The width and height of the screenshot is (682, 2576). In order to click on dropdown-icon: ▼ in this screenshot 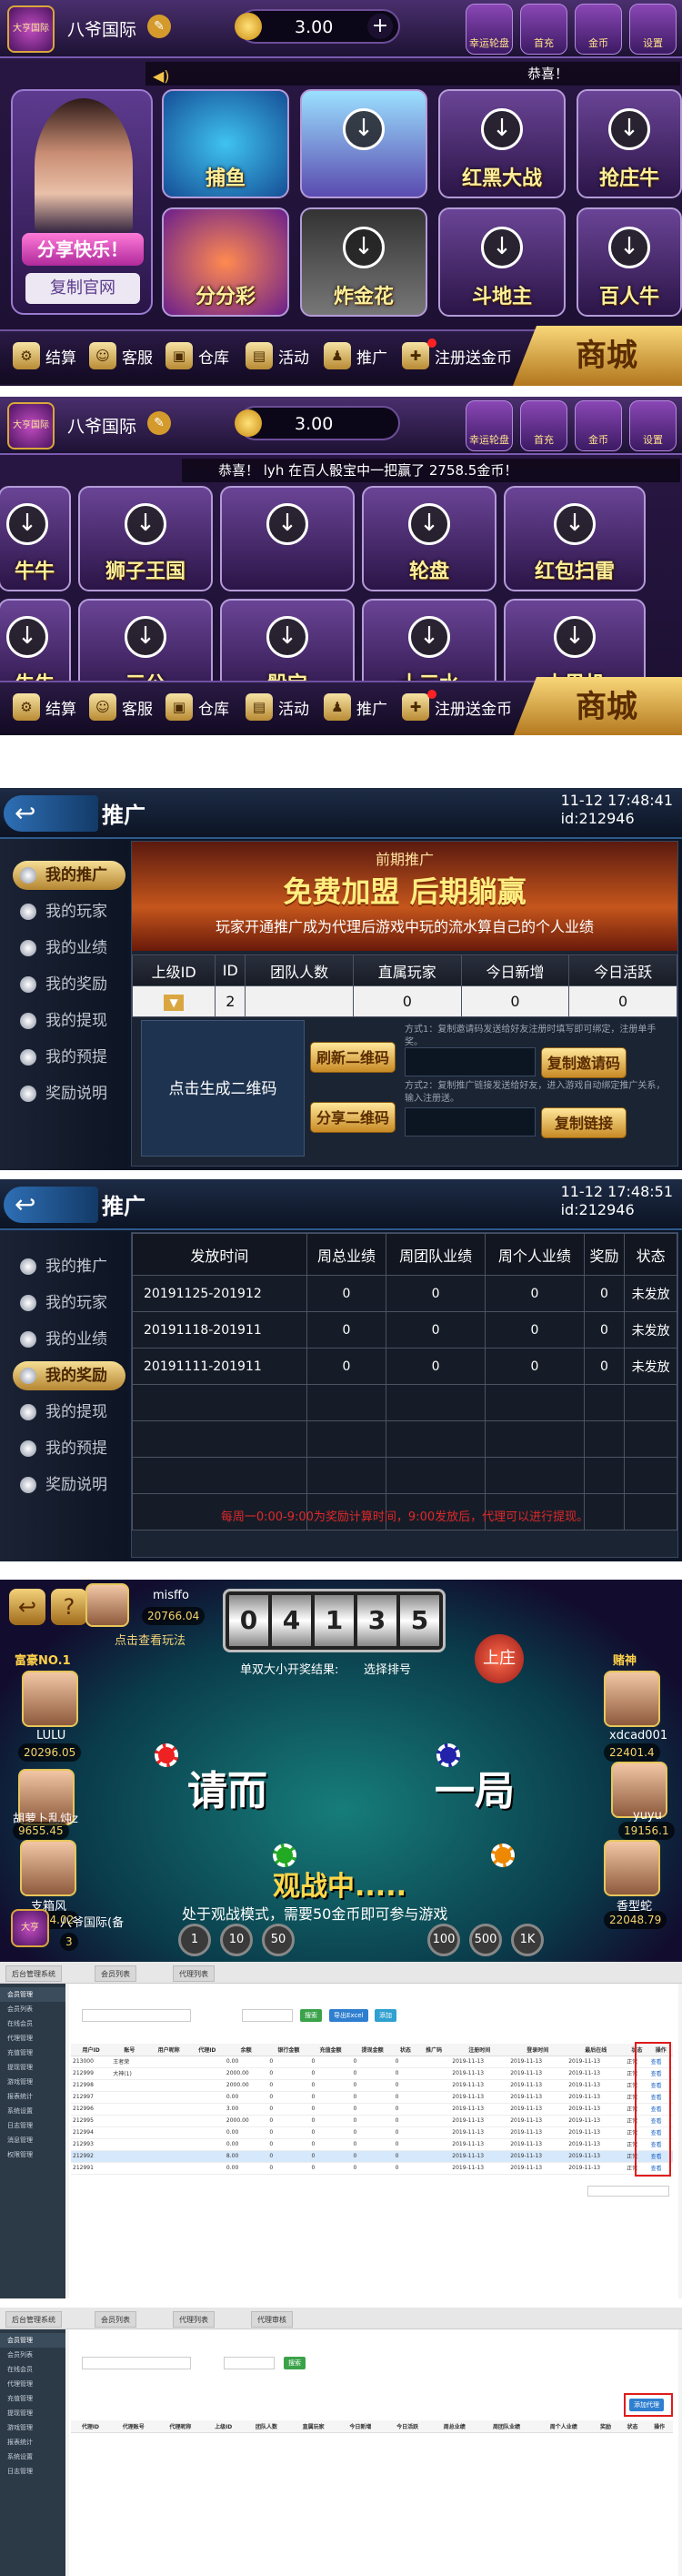, I will do `click(174, 1002)`.